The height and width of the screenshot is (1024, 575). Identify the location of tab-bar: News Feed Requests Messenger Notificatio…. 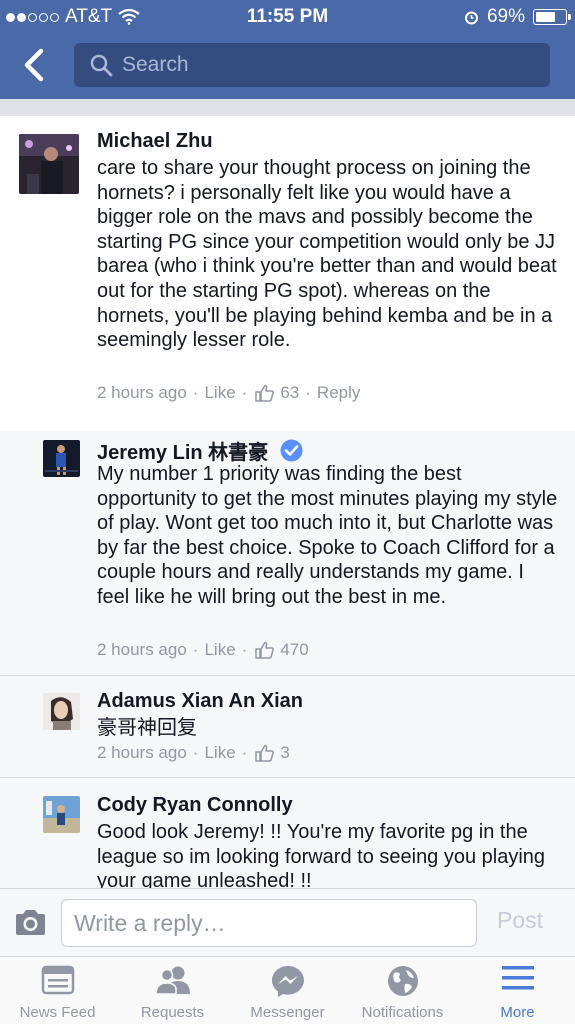
(287, 990).